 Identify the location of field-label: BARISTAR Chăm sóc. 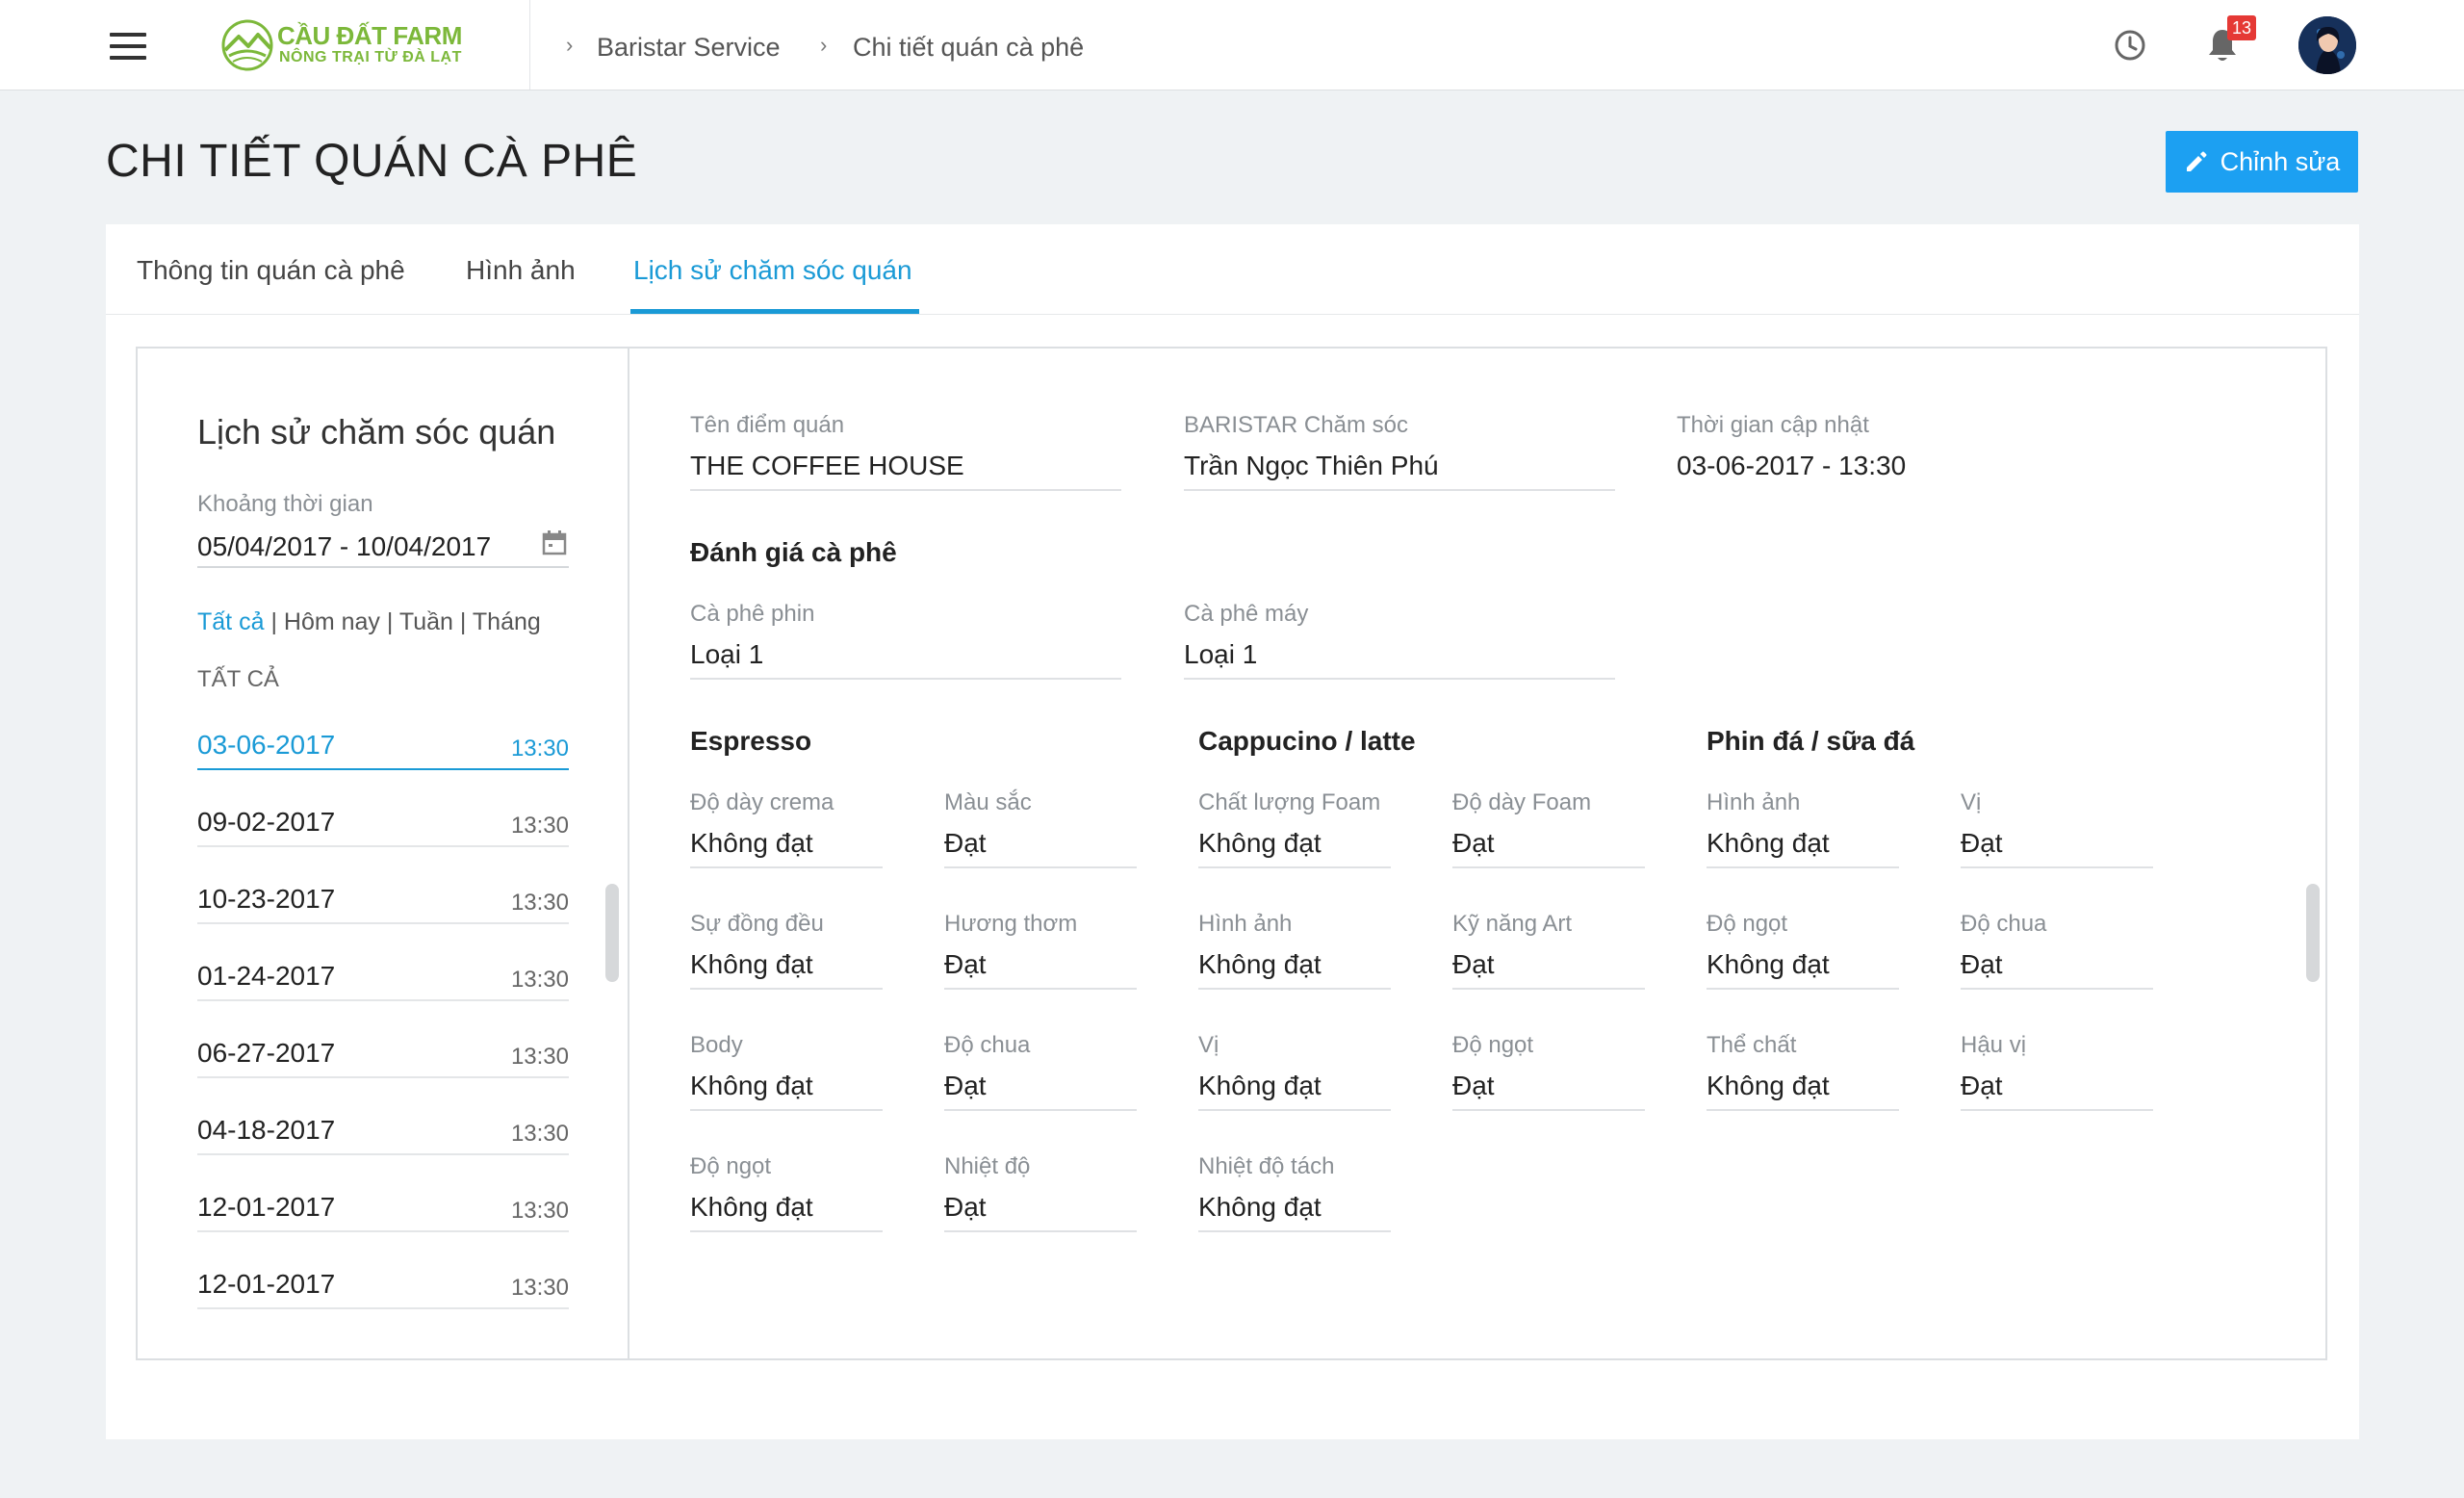
(1296, 425).